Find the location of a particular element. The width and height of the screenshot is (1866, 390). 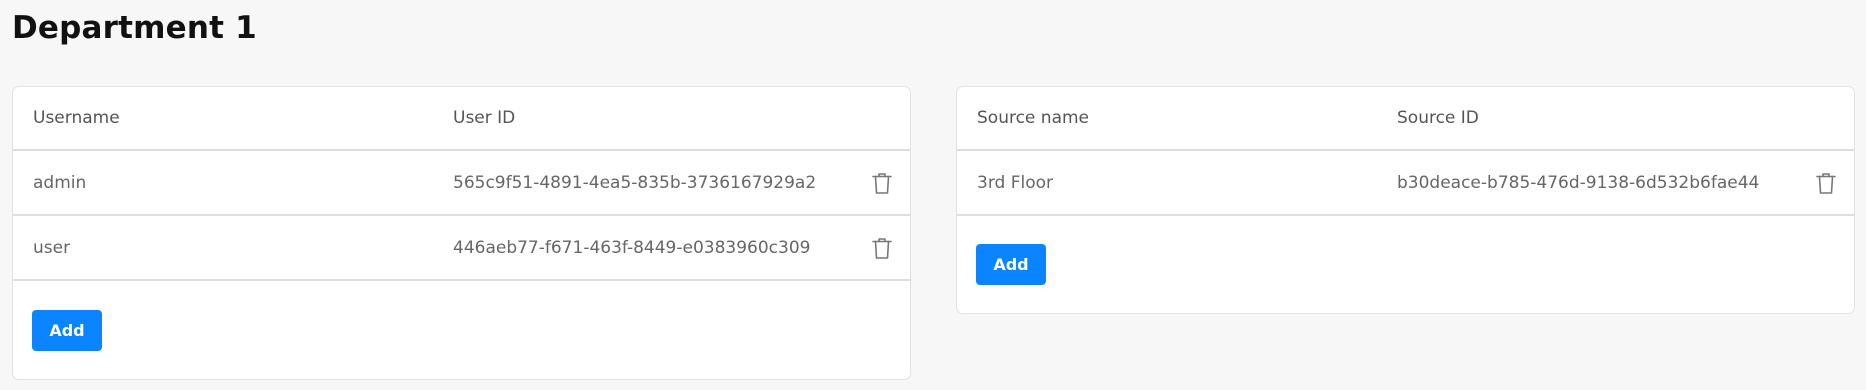

user-id-cell: 446aeb77-f671-463f-8449-e0383960c309 is located at coordinates (632, 247).